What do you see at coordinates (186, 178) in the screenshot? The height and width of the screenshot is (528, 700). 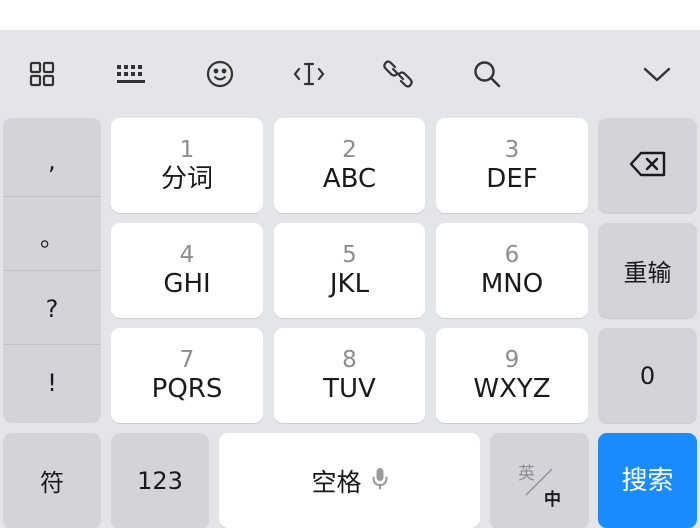 I see `key-label: 分词` at bounding box center [186, 178].